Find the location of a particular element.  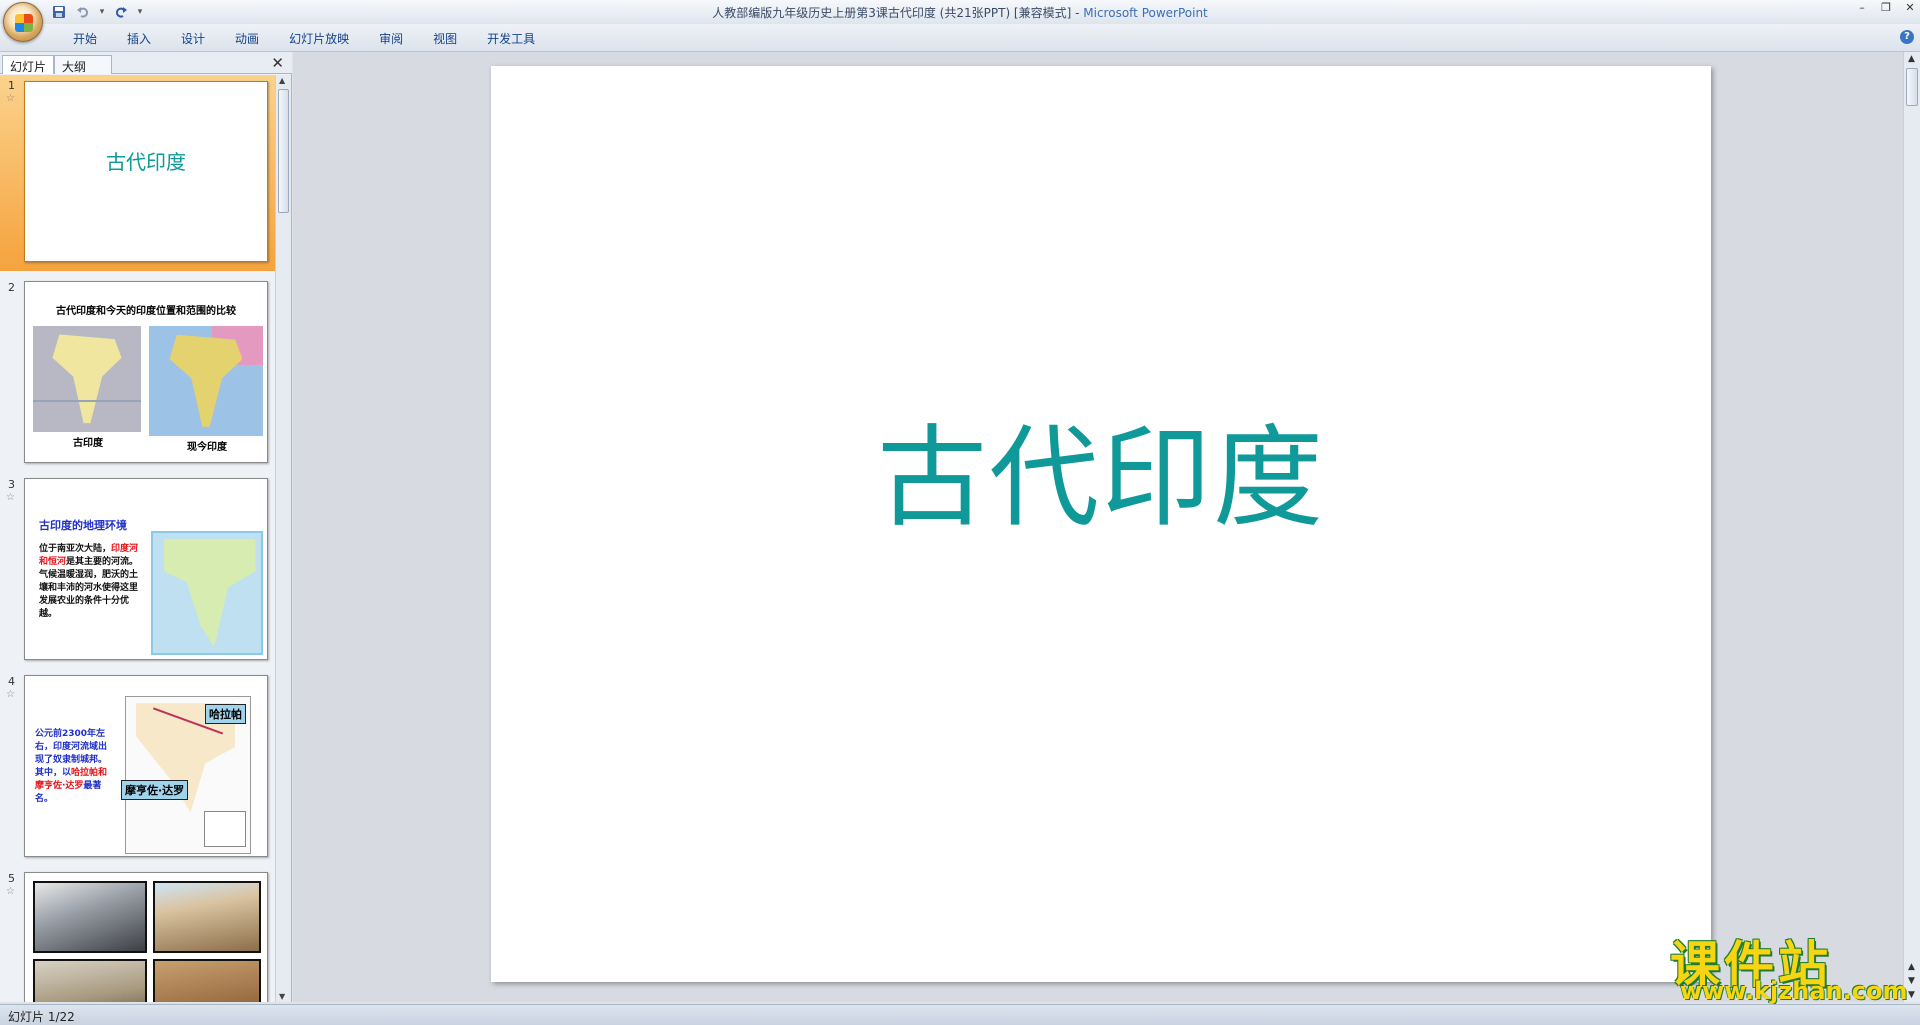

next-slide-icon: ▼ is located at coordinates (1911, 981).